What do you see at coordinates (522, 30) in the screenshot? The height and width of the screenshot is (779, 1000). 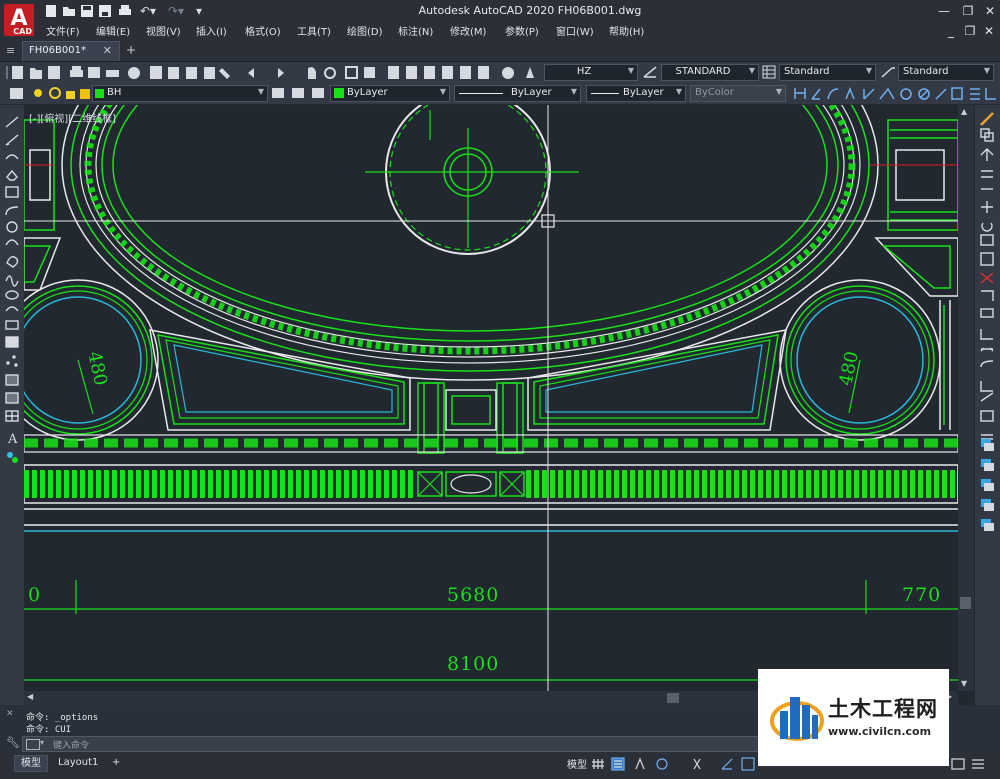 I see `menu-parametric: 参数(P)` at bounding box center [522, 30].